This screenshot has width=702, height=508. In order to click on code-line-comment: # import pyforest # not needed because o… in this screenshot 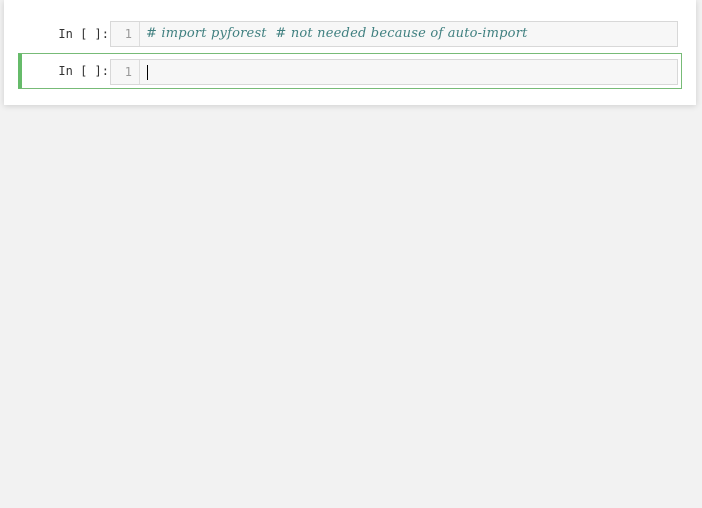, I will do `click(337, 34)`.